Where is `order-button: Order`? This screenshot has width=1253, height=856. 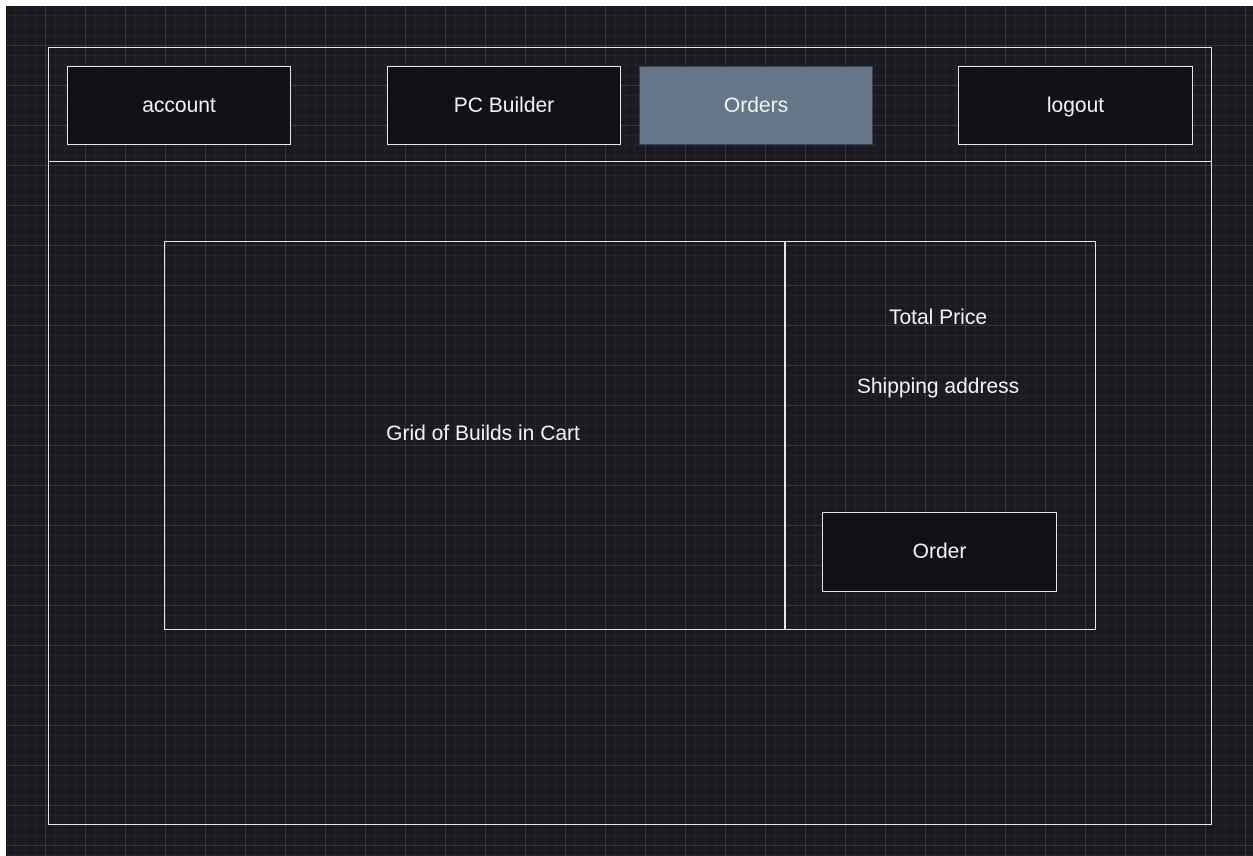 order-button: Order is located at coordinates (939, 552).